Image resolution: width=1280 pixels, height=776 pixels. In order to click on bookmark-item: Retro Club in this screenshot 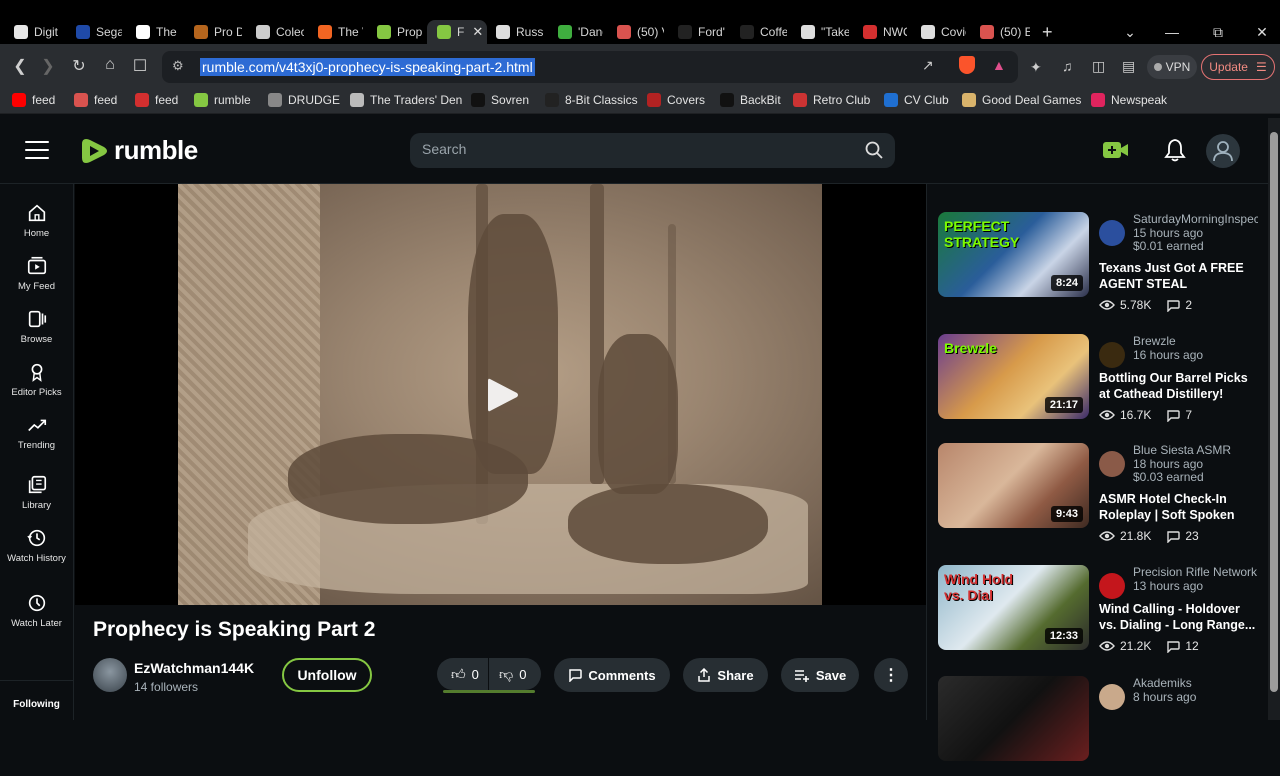, I will do `click(831, 100)`.